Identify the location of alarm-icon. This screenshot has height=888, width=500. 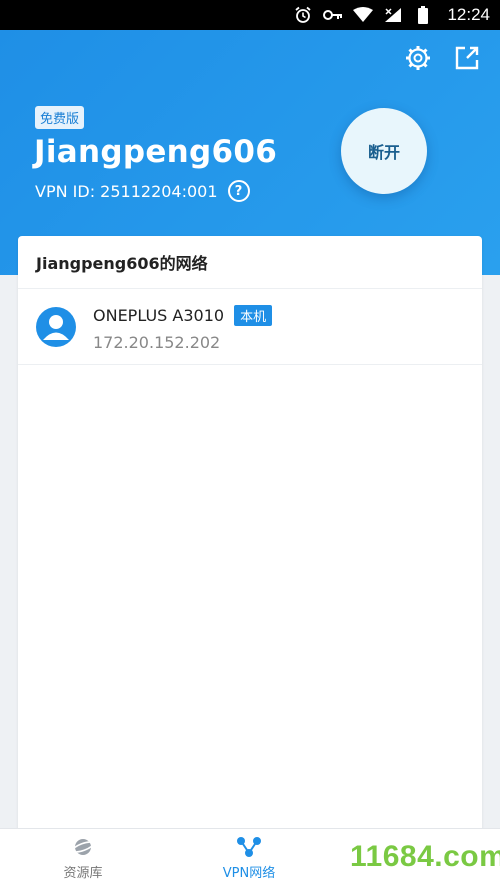
(303, 15).